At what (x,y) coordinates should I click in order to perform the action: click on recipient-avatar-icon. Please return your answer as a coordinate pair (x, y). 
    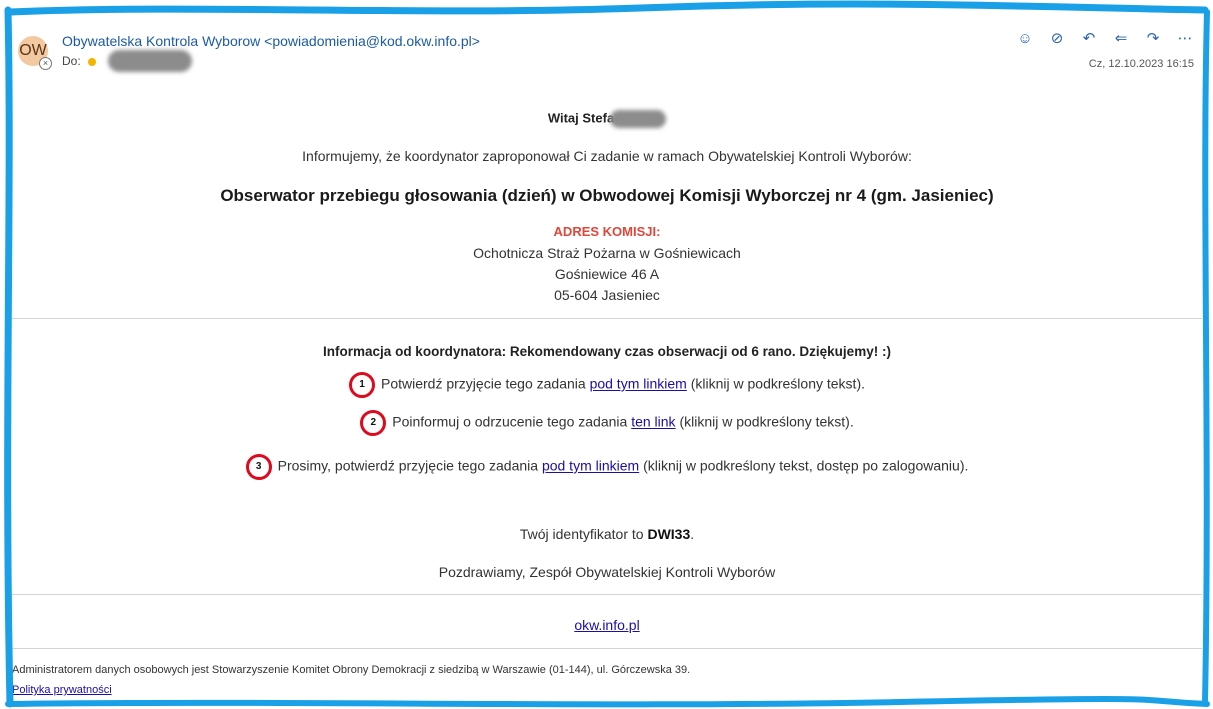
    Looking at the image, I should click on (92, 61).